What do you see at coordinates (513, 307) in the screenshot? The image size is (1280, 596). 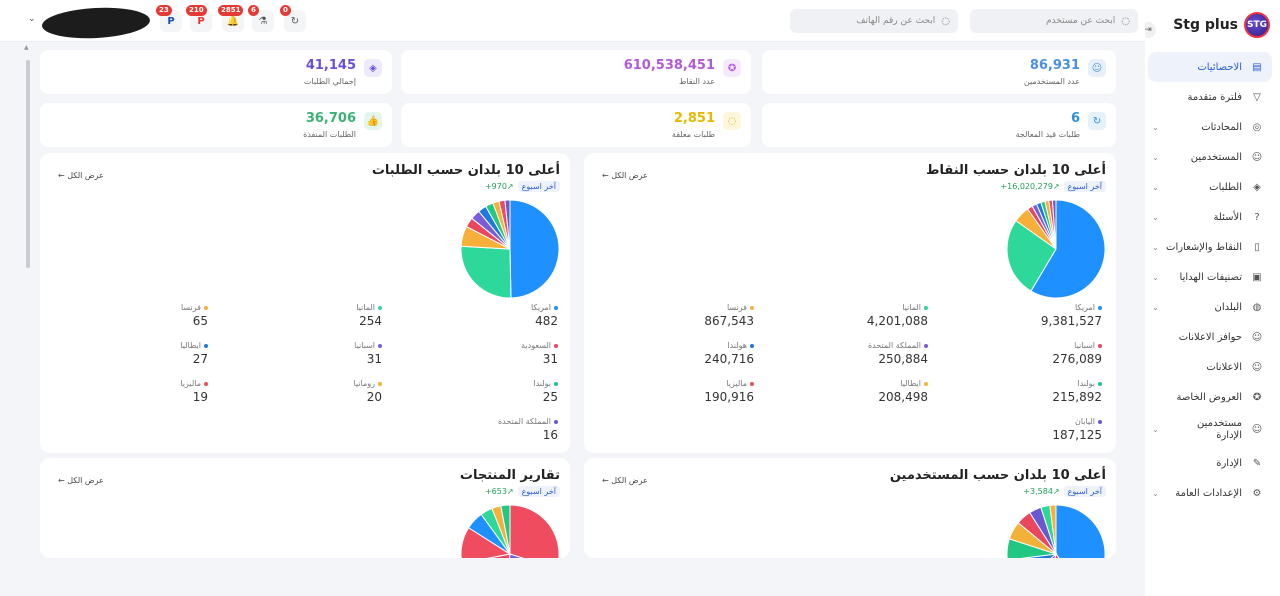 I see `legend-name: امريكا` at bounding box center [513, 307].